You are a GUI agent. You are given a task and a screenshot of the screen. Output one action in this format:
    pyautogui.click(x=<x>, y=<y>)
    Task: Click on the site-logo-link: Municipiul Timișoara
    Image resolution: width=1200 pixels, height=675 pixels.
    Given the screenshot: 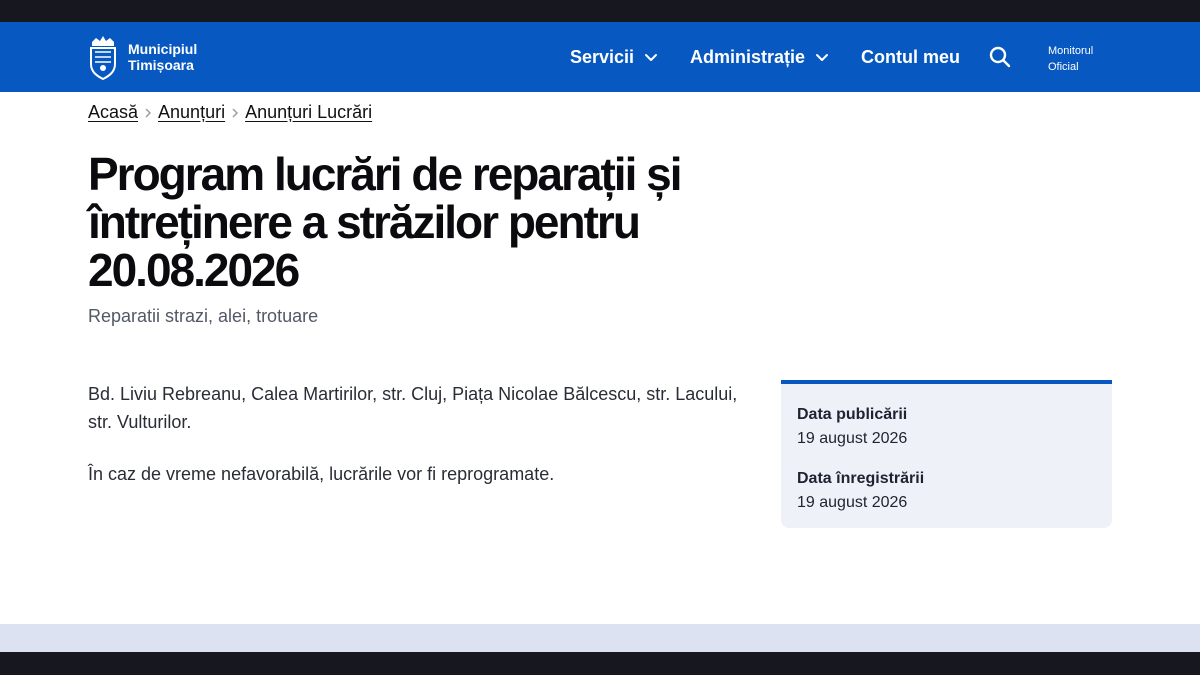 What is the action you would take?
    pyautogui.click(x=147, y=57)
    